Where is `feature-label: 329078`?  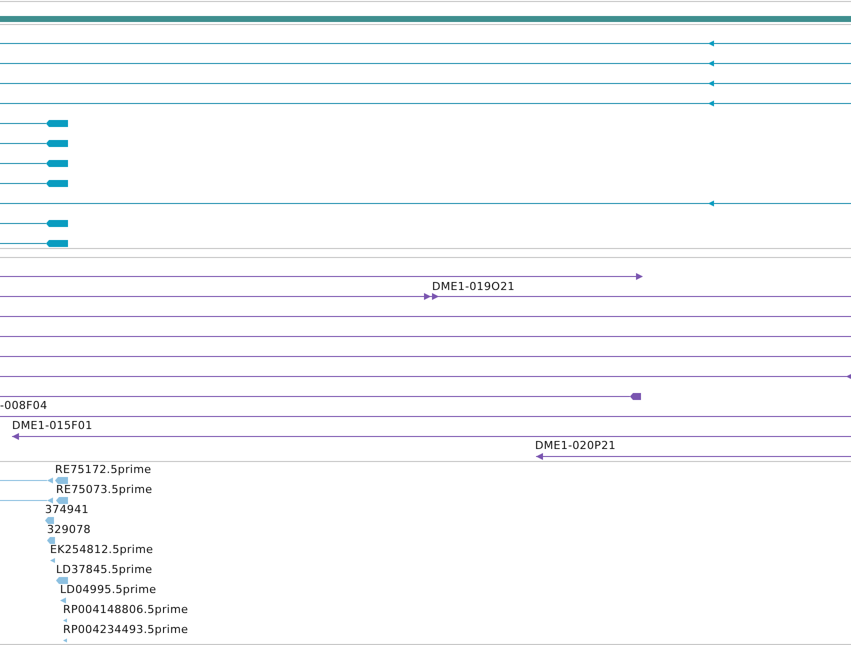
feature-label: 329078 is located at coordinates (69, 529).